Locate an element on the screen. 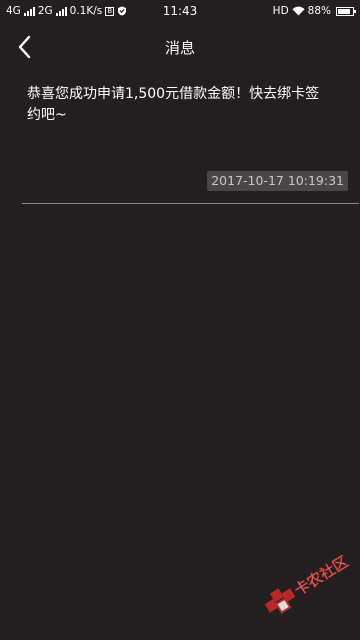 This screenshot has height=640, width=360. wifi-icon is located at coordinates (298, 11).